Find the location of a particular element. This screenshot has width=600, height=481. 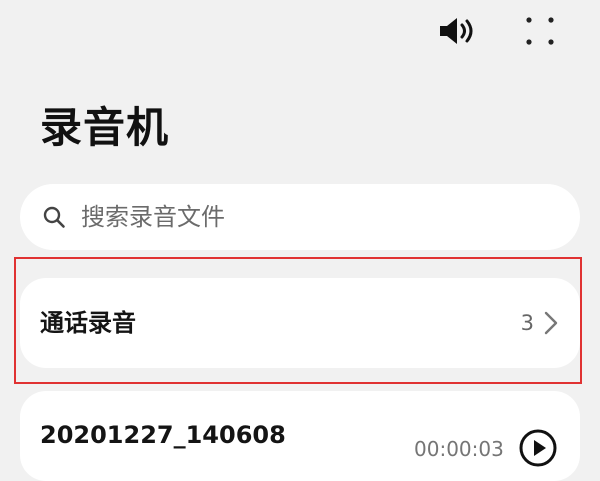

speaker-button is located at coordinates (459, 31).